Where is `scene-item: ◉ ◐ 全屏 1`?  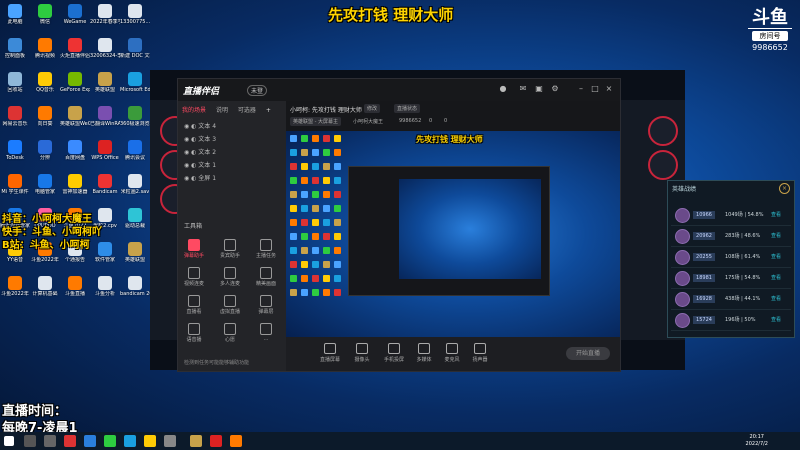 scene-item: ◉ ◐ 全屏 1 is located at coordinates (200, 177).